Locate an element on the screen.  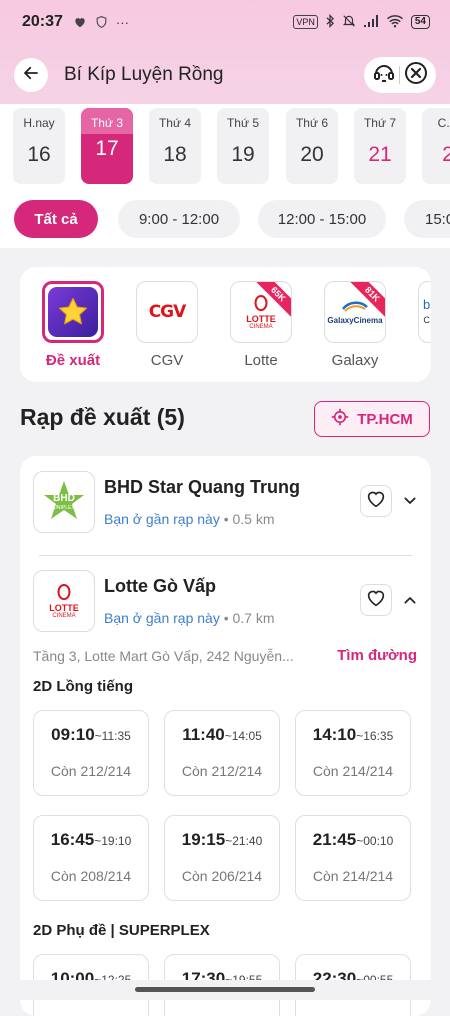
galaxy-swoosh-icon is located at coordinates (354, 306).